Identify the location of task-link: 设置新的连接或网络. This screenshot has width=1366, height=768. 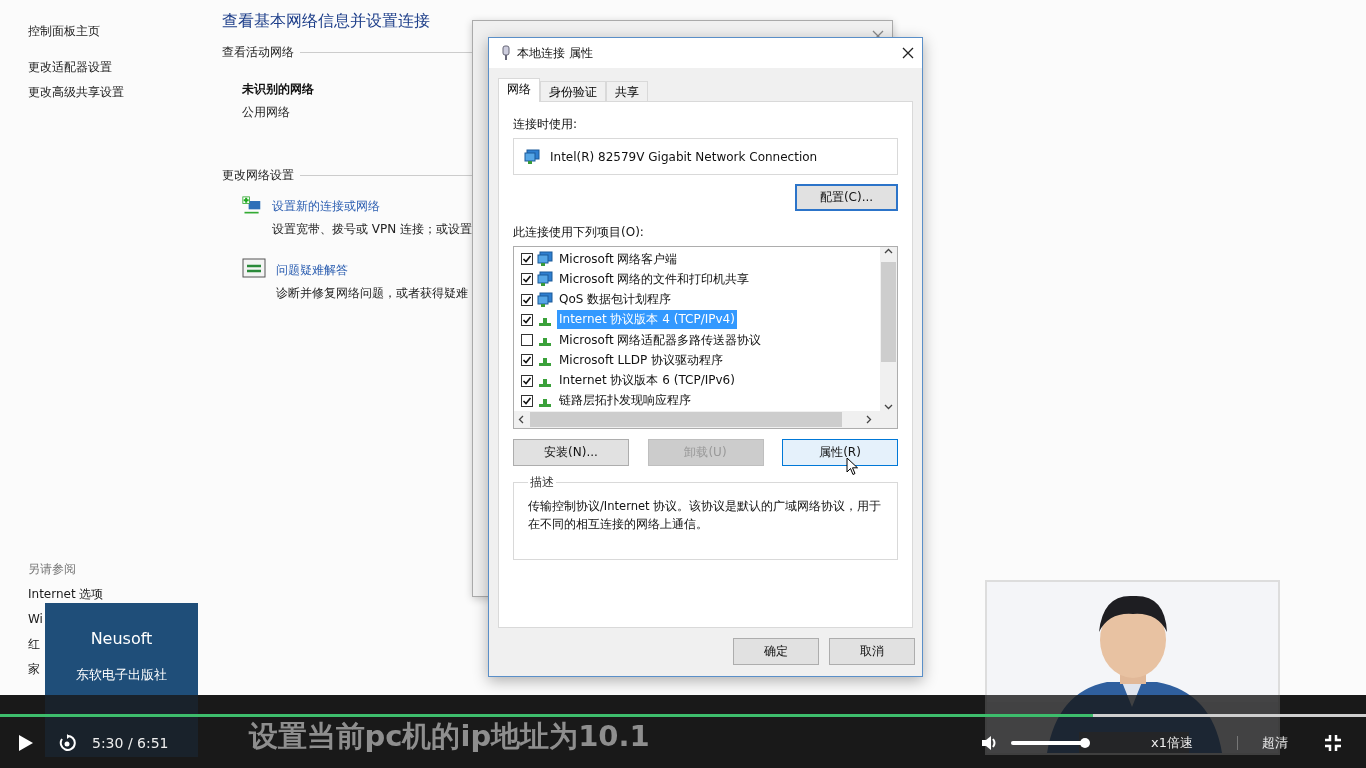
(371, 206).